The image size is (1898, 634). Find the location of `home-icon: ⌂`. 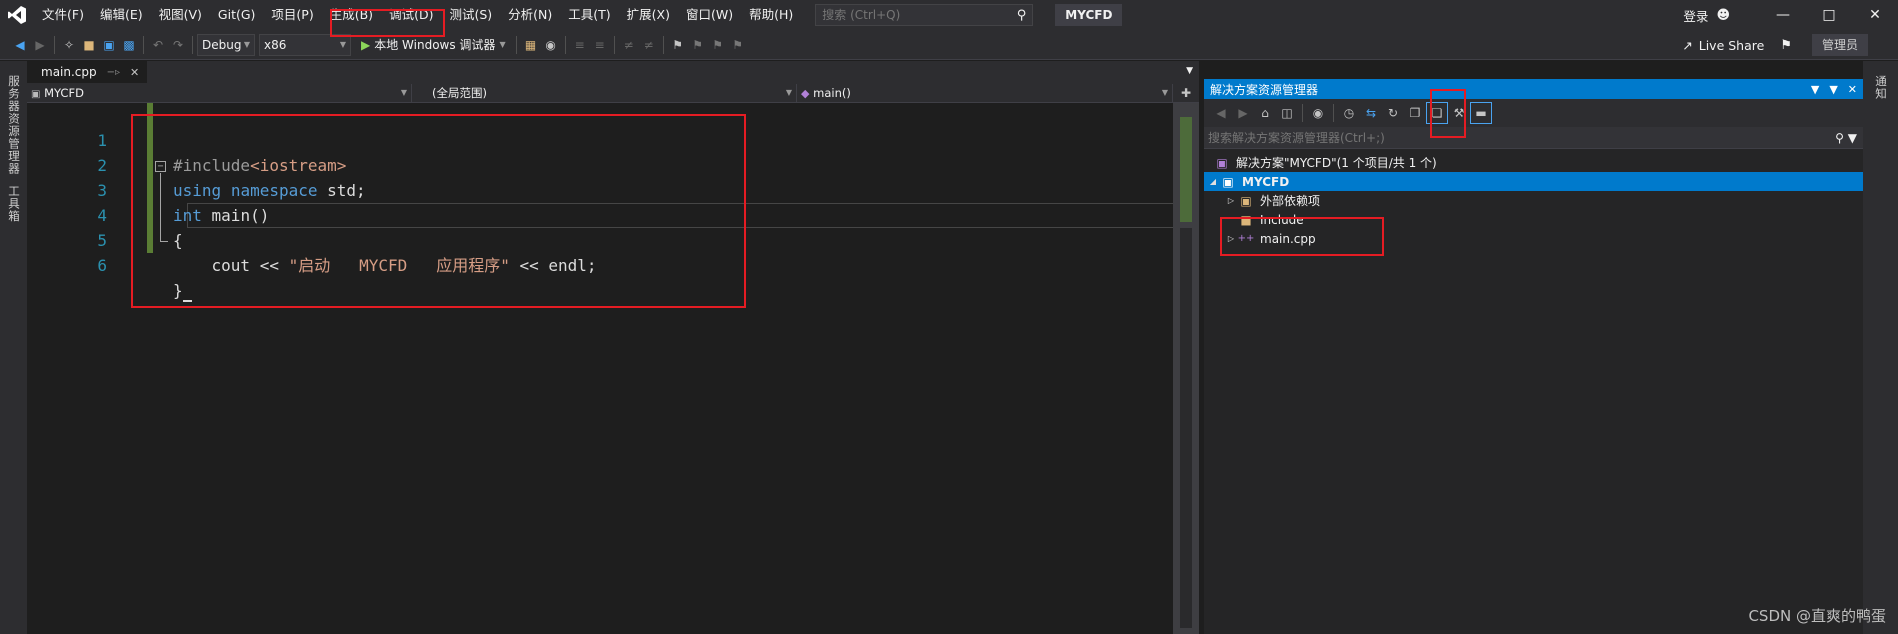

home-icon: ⌂ is located at coordinates (1265, 113).